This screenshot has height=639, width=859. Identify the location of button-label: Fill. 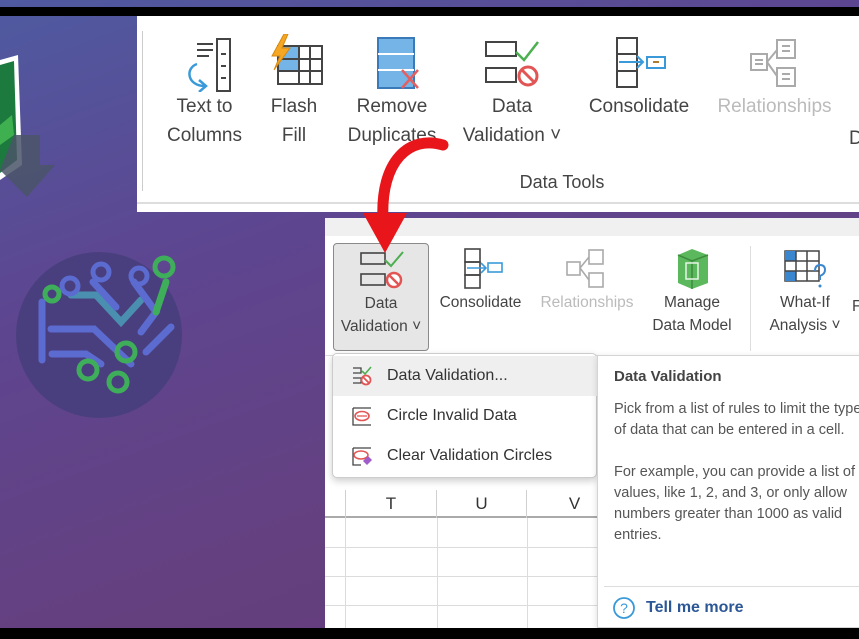
(294, 135).